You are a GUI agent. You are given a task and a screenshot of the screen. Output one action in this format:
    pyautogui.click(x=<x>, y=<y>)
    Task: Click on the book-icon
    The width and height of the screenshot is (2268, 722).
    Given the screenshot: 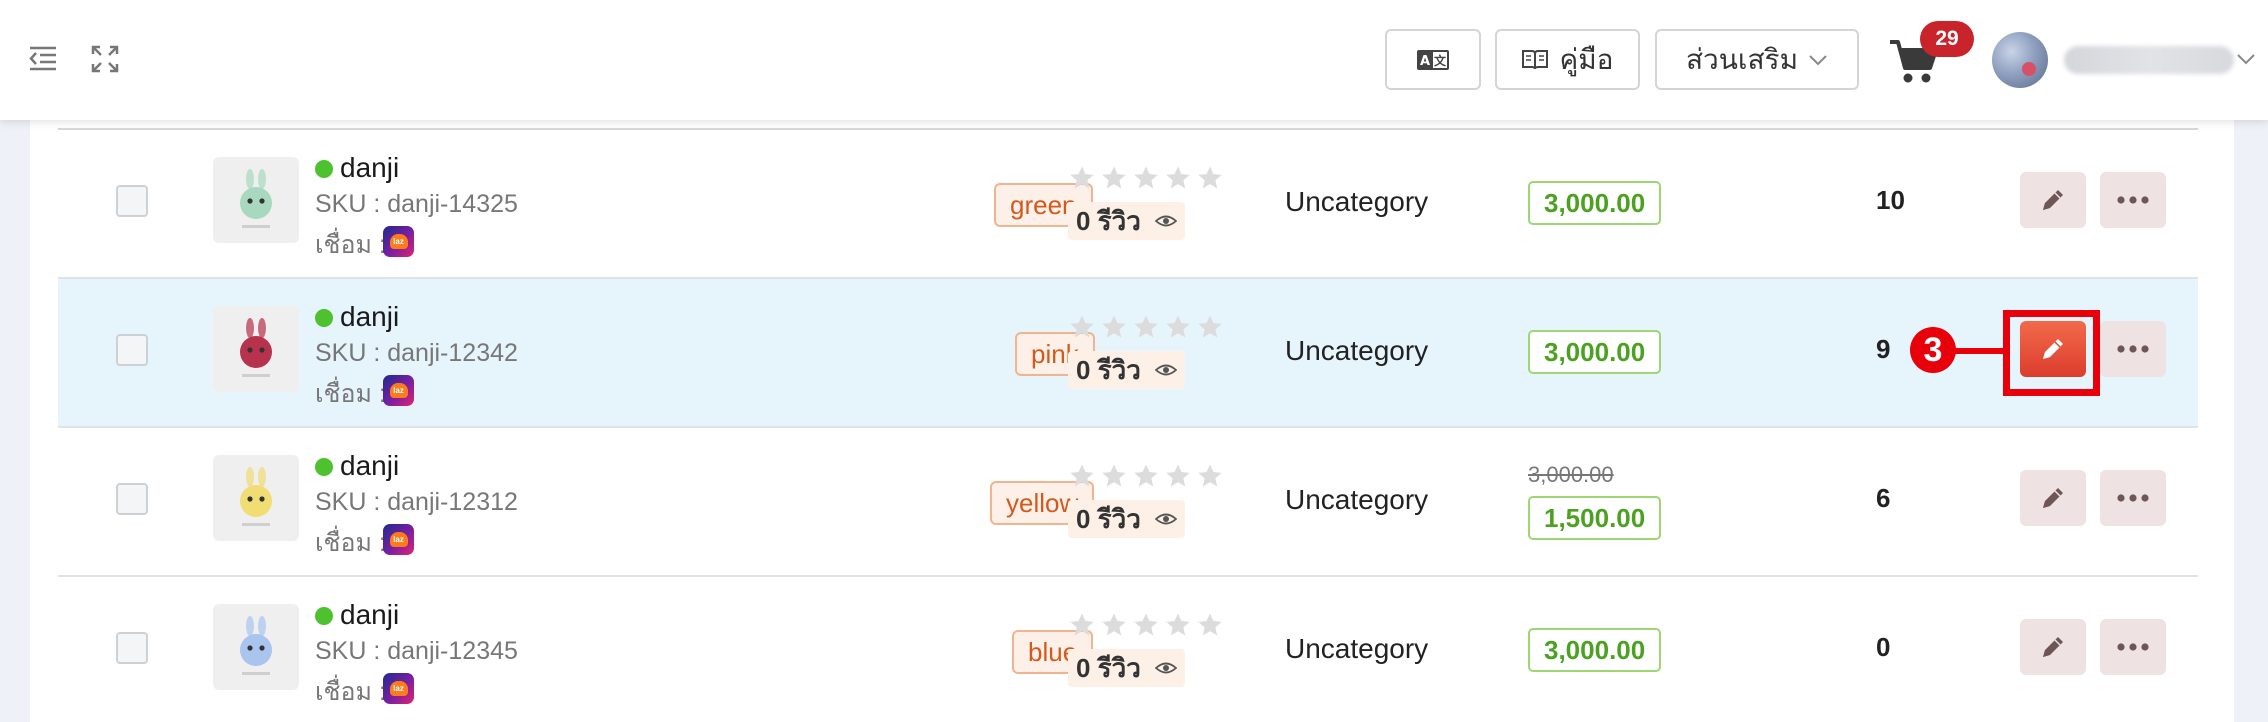 What is the action you would take?
    pyautogui.click(x=1535, y=59)
    